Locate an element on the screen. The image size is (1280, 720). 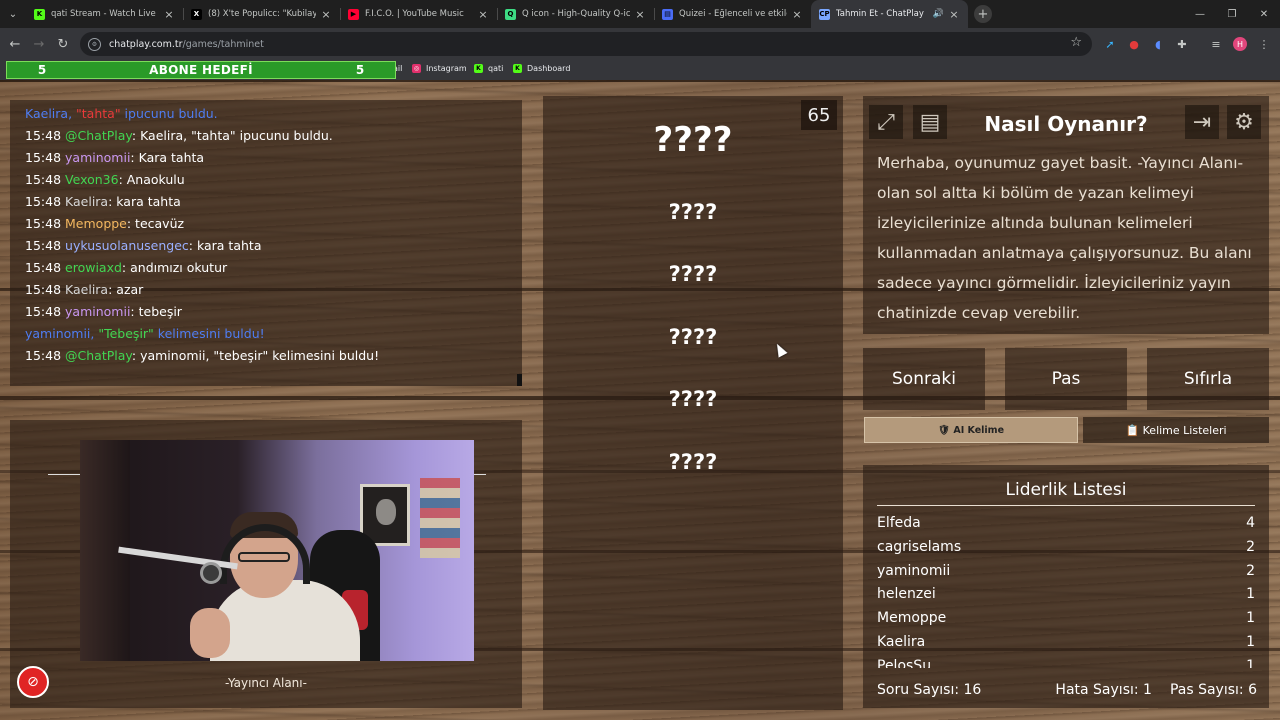
tab-title: qati Stream - Watch Live on Kick is located at coordinates (105, 14).